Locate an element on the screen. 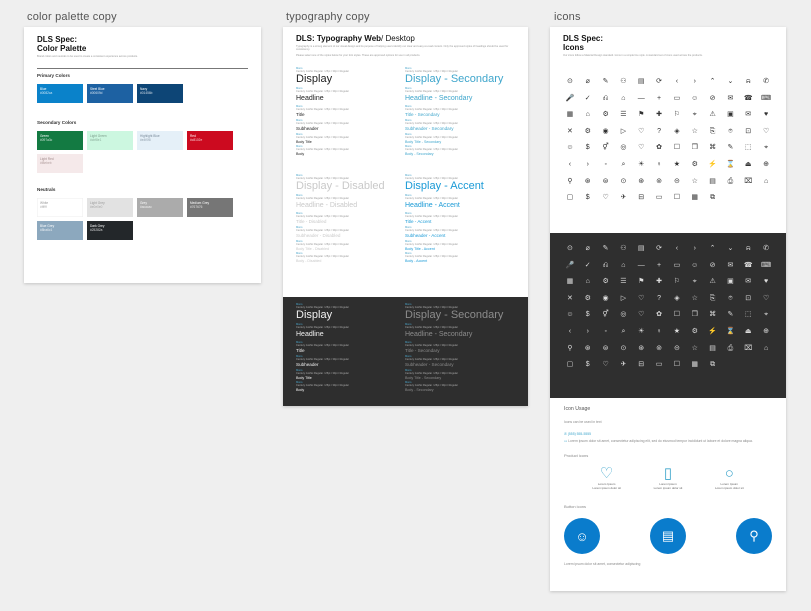 The height and width of the screenshot is (611, 811). glyph-icon: ✕ is located at coordinates (570, 298).